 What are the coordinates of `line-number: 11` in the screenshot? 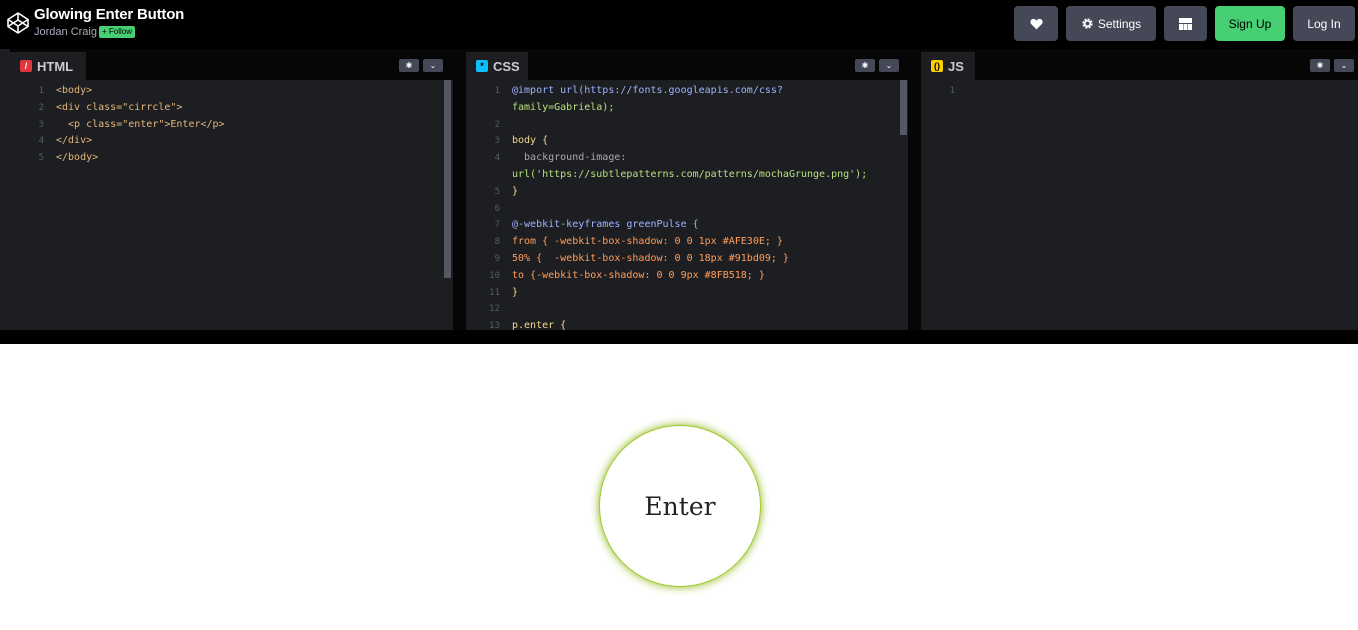 It's located at (494, 292).